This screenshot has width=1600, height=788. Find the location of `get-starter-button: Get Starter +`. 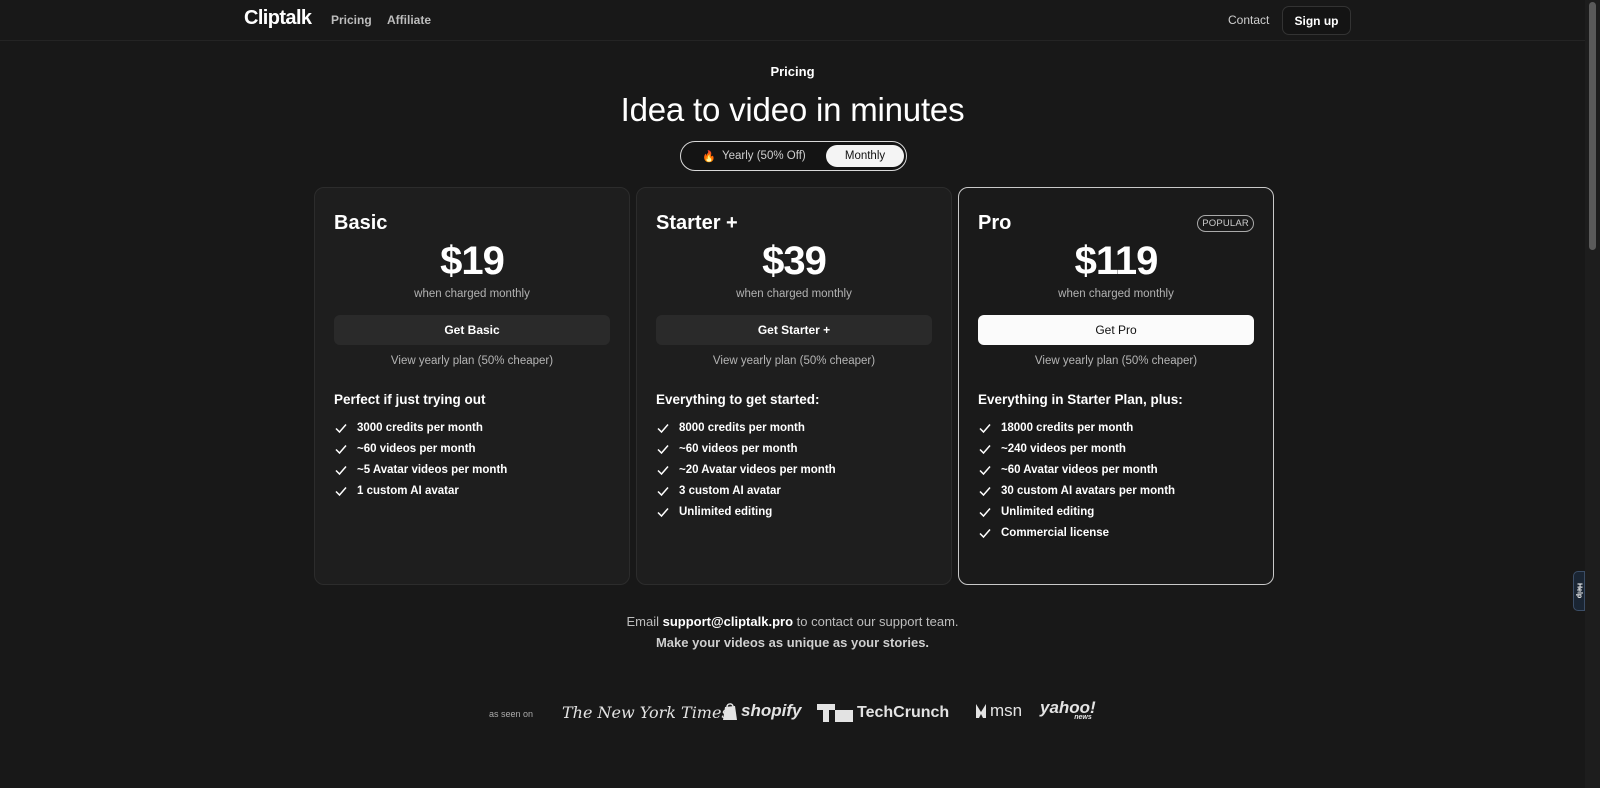

get-starter-button: Get Starter + is located at coordinates (794, 330).